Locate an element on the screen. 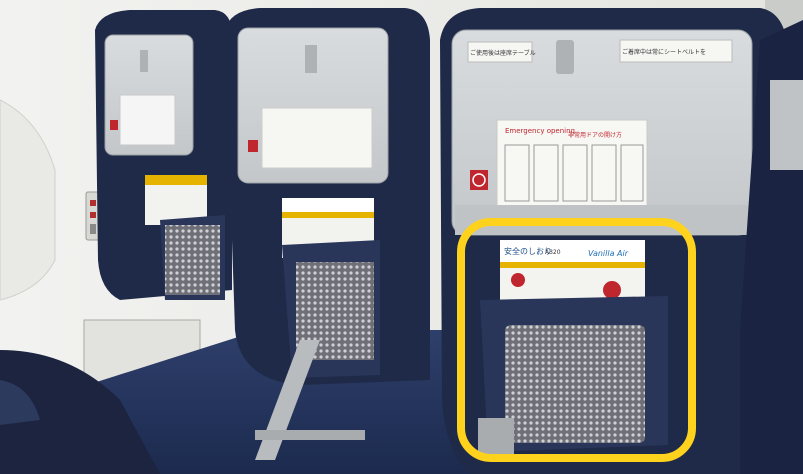 Image resolution: width=803 pixels, height=474 pixels. tray-label-right: ご着席中は常にシートベルトを is located at coordinates (664, 52).